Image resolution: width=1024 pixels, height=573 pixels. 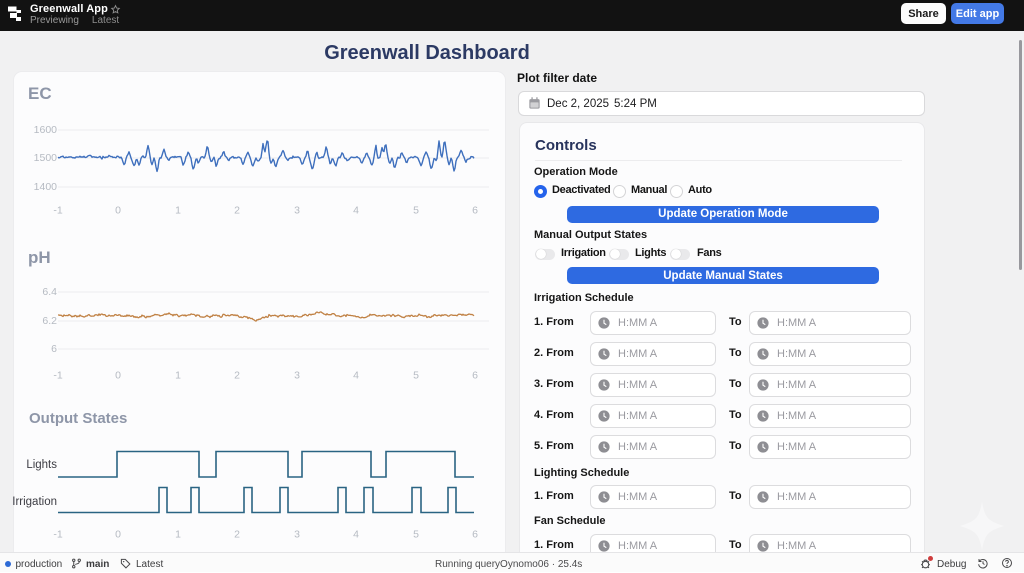 What do you see at coordinates (46, 130) in the screenshot?
I see `svg-text: 1600` at bounding box center [46, 130].